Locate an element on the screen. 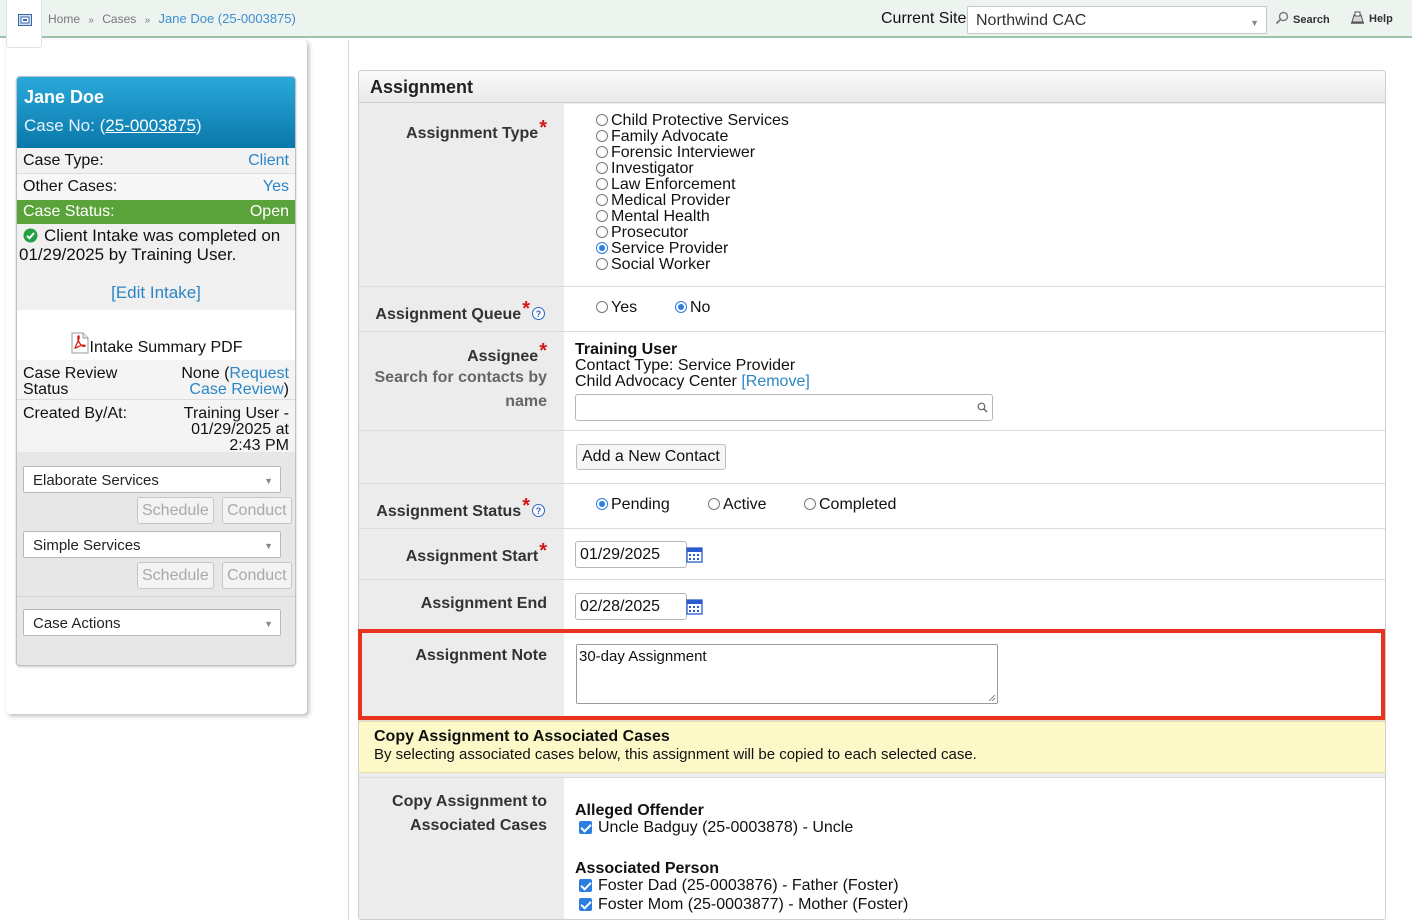  queue-yes-option: Yes is located at coordinates (616, 308).